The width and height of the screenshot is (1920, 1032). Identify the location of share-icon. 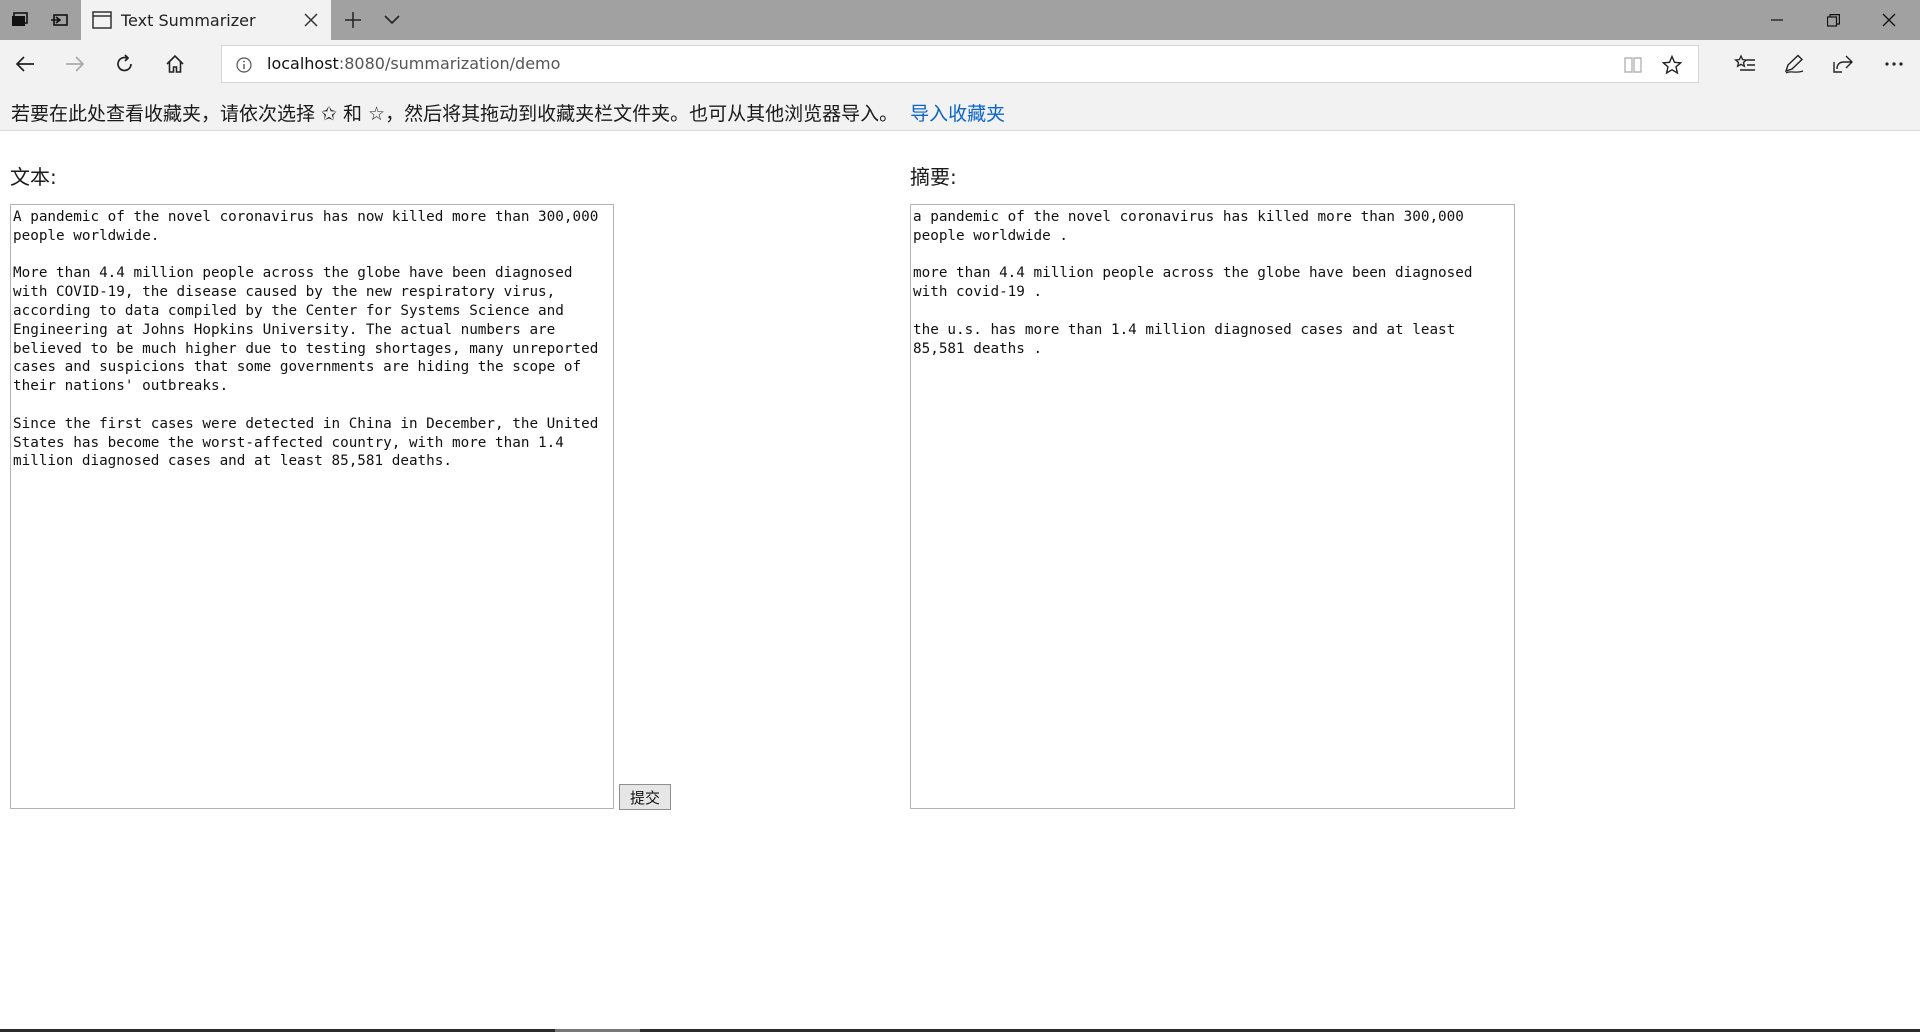
(1843, 64).